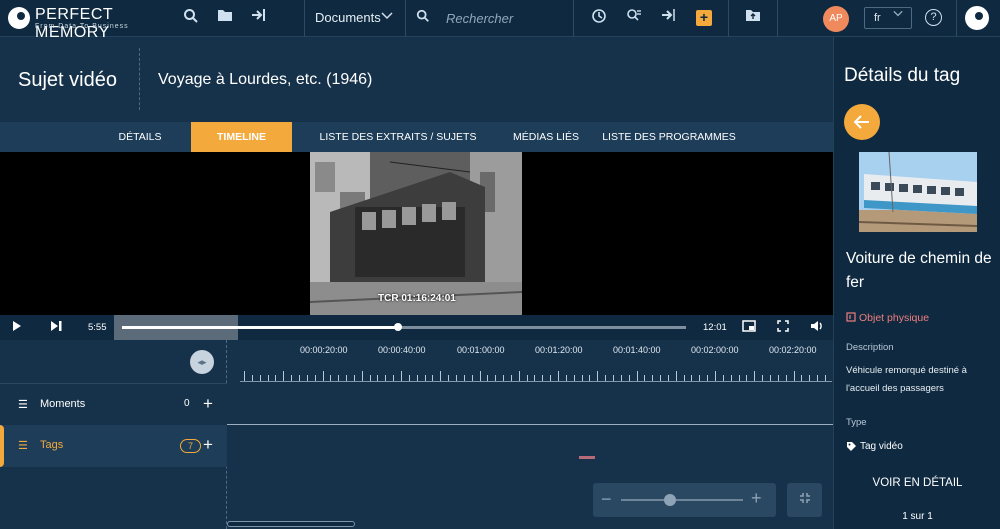 The image size is (1000, 529). Describe the element at coordinates (208, 445) in the screenshot. I see `add-tag-icon: +` at that location.